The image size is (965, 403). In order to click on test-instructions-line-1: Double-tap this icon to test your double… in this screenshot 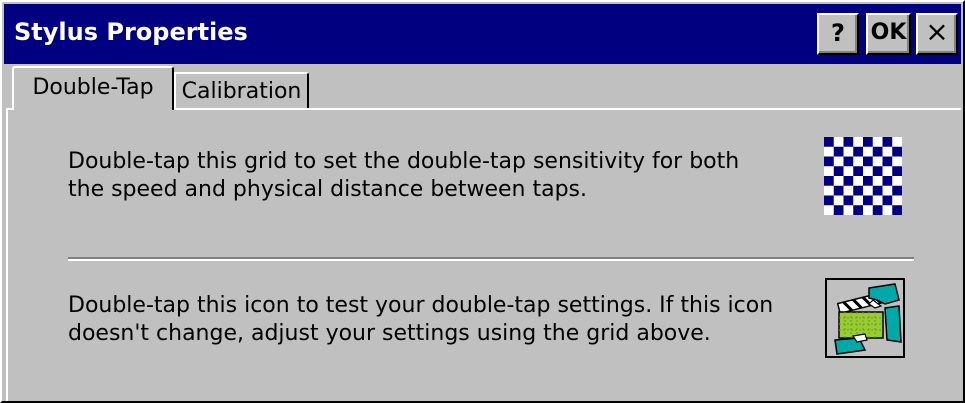, I will do `click(421, 305)`.